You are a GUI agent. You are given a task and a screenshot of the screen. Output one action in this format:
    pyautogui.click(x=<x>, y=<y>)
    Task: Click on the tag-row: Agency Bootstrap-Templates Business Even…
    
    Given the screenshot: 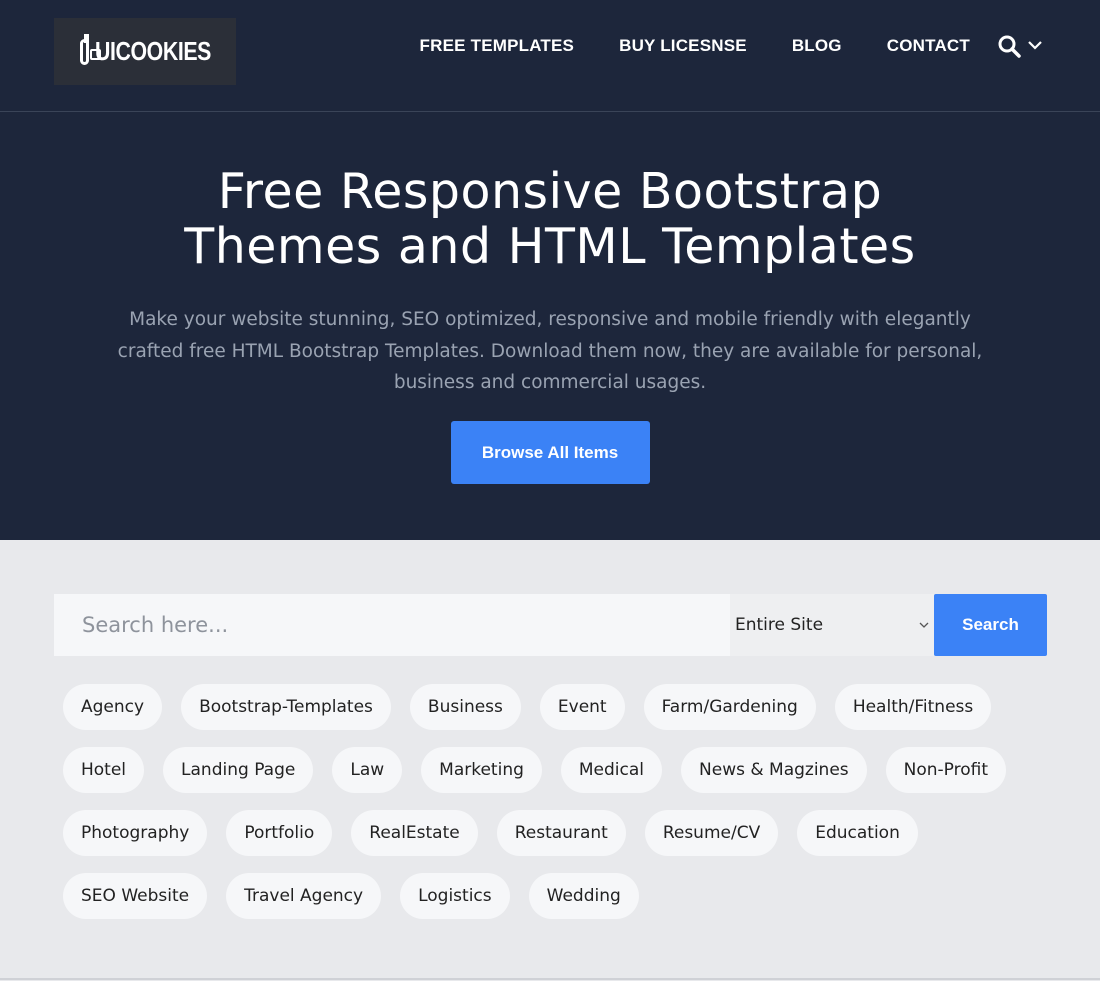 What is the action you would take?
    pyautogui.click(x=558, y=707)
    